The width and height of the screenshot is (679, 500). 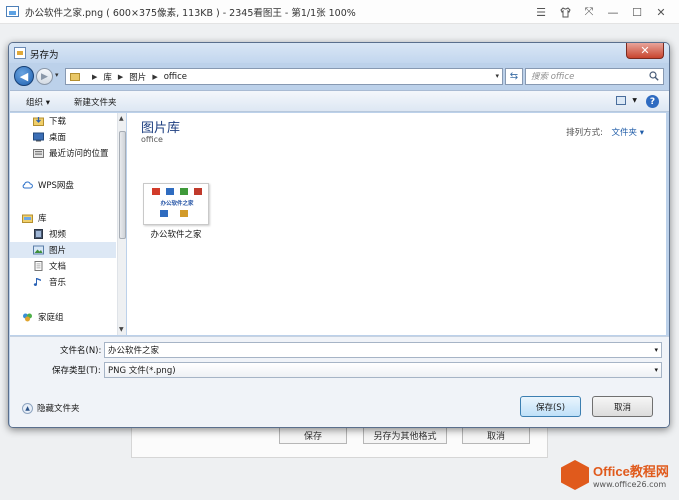 I want to click on nav-item-wps-cloud: WPS网盘, so click(x=63, y=185).